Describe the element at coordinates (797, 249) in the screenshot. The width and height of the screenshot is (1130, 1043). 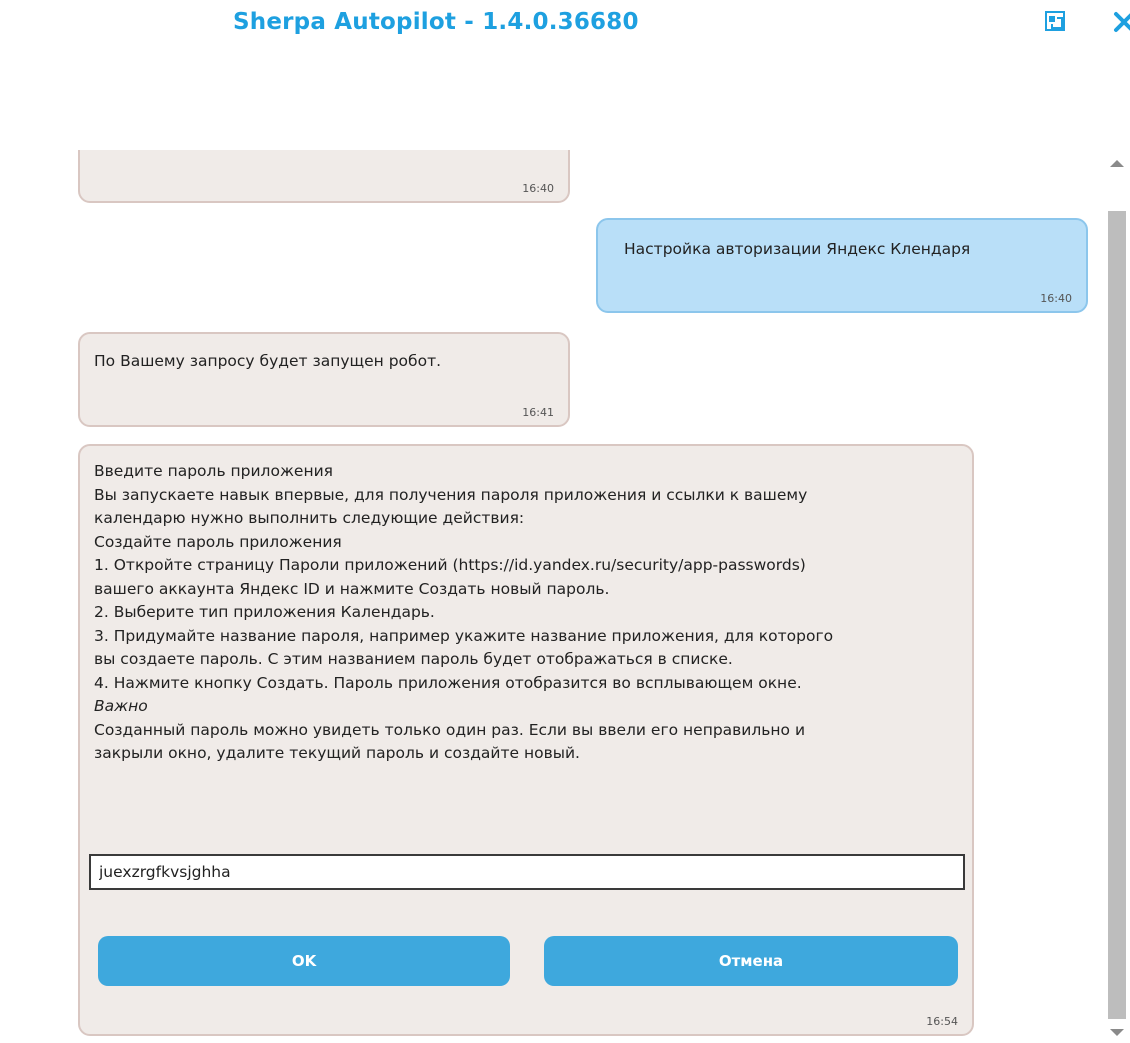
I see `message-text: Настройка авторизации Яндекс Клендаря` at that location.